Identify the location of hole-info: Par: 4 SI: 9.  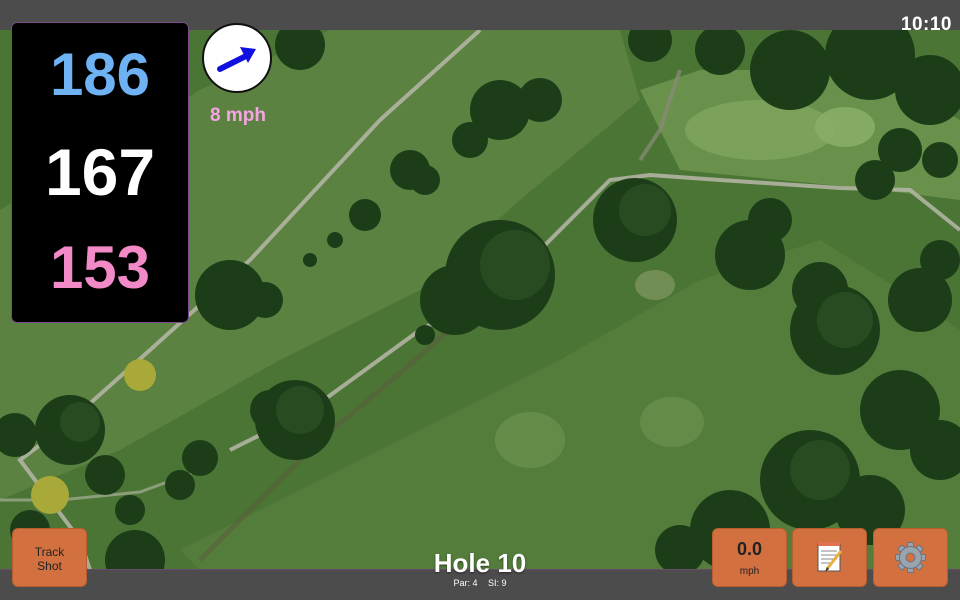
(480, 583).